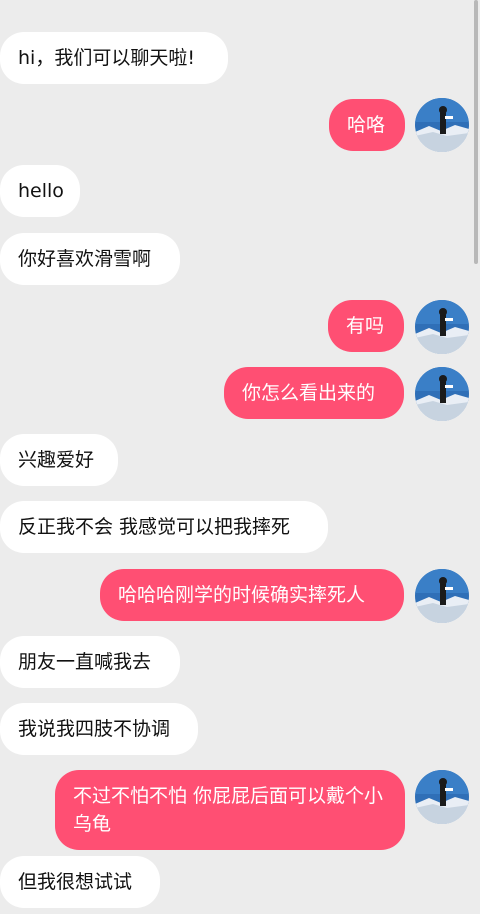  What do you see at coordinates (367, 125) in the screenshot?
I see `message-bubble-outgoing: 哈咯` at bounding box center [367, 125].